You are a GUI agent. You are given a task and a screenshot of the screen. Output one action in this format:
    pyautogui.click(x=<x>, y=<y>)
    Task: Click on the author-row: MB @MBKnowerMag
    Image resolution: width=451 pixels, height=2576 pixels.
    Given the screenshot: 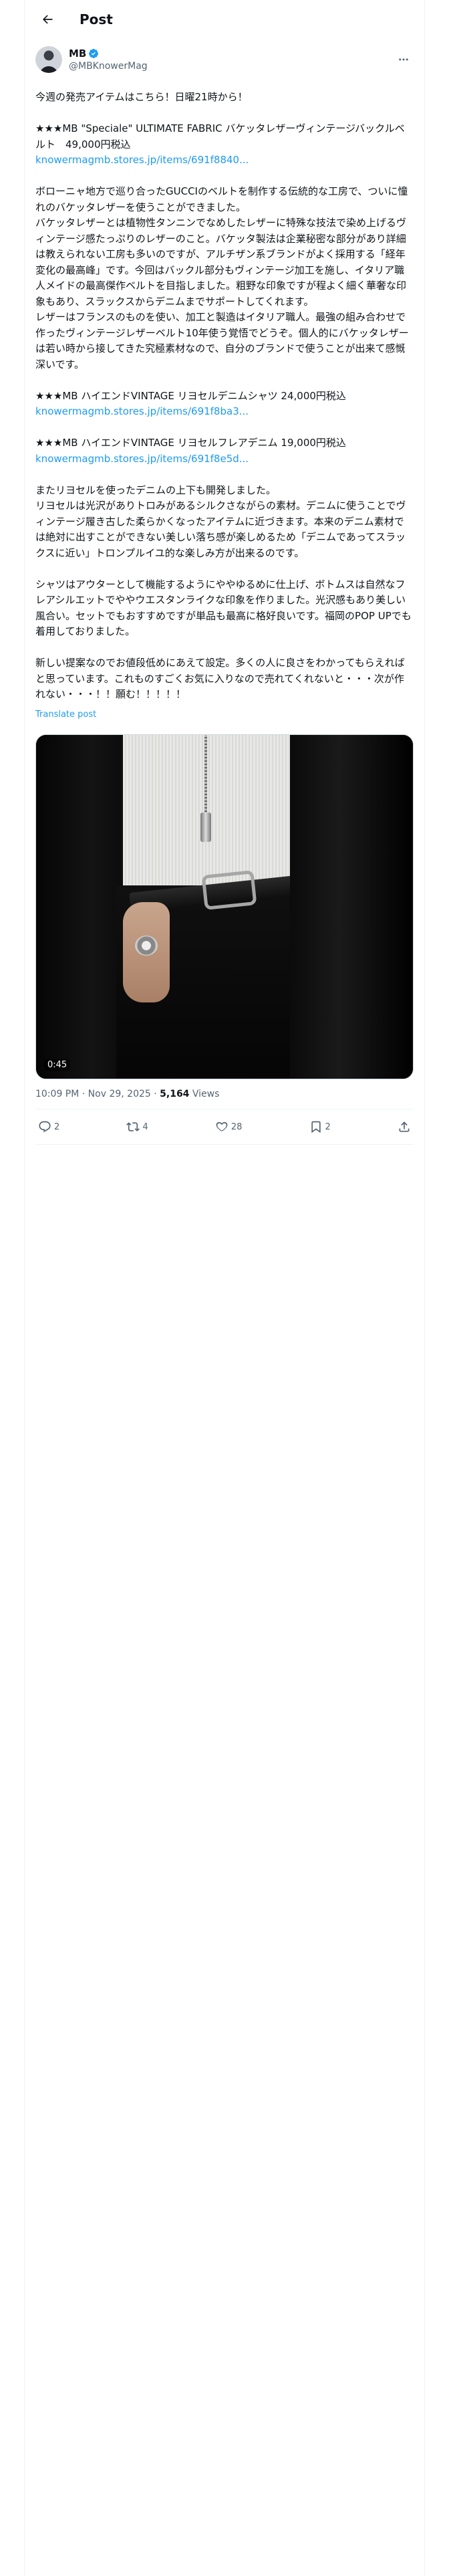 What is the action you would take?
    pyautogui.click(x=224, y=57)
    